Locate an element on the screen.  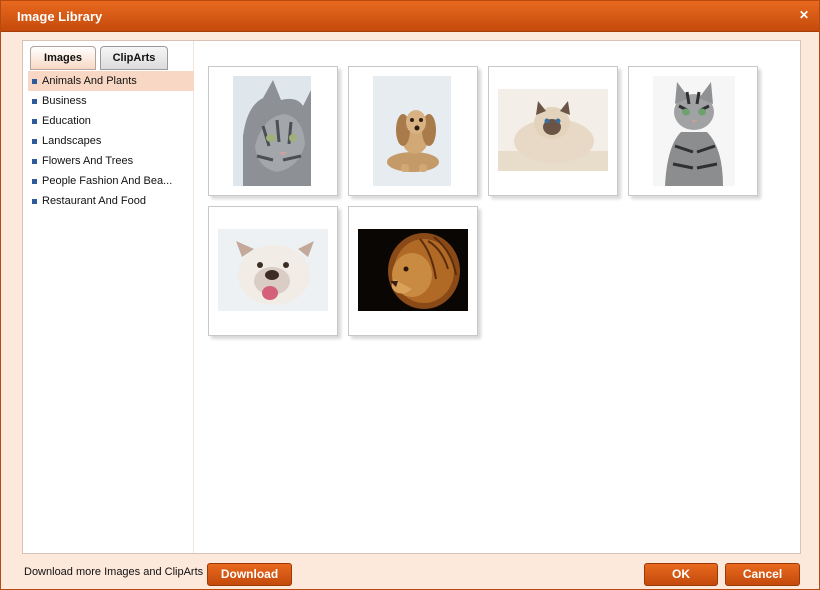
category-label: Restaurant And Food is located at coordinates (94, 201).